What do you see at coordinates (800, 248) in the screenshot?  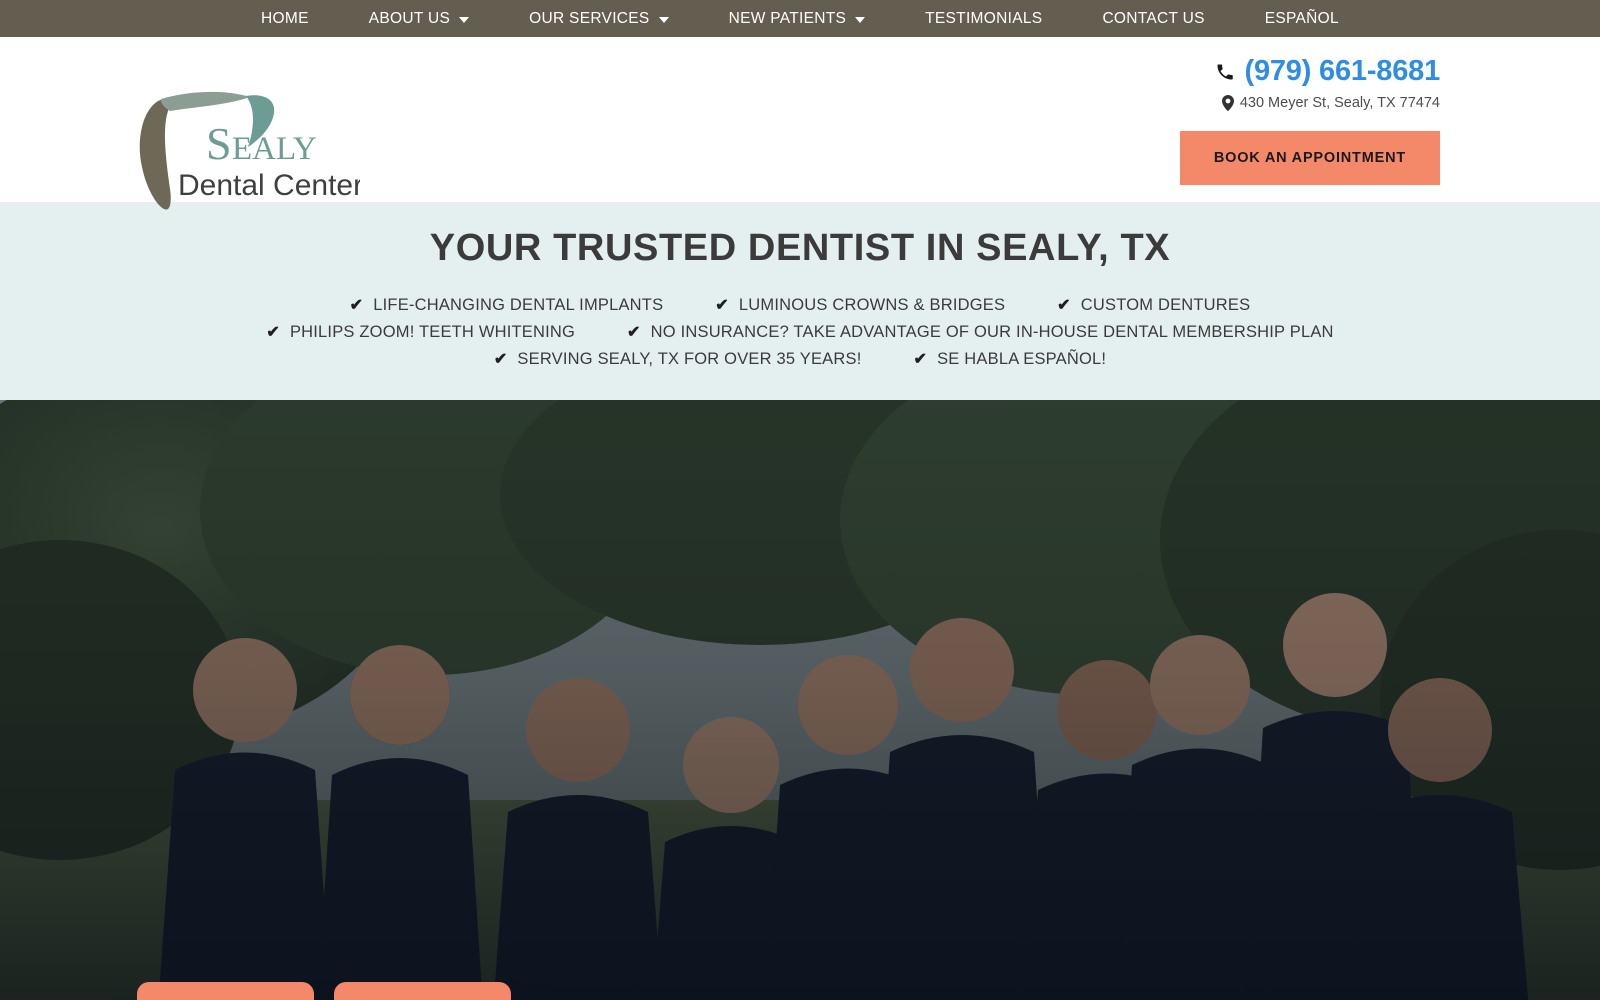 I see `page-title: YOUR TRUSTED DENTIST IN SEALY, TX` at bounding box center [800, 248].